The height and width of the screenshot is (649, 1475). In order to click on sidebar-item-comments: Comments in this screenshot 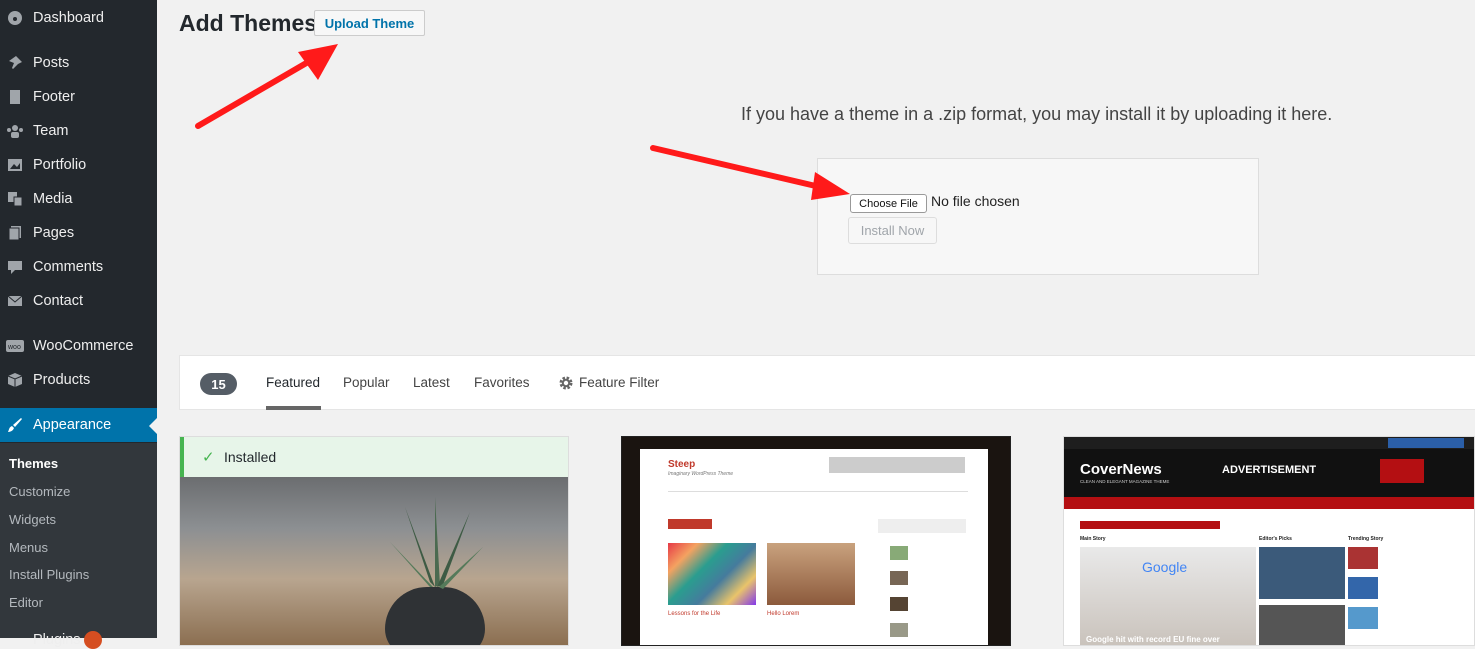, I will do `click(78, 267)`.